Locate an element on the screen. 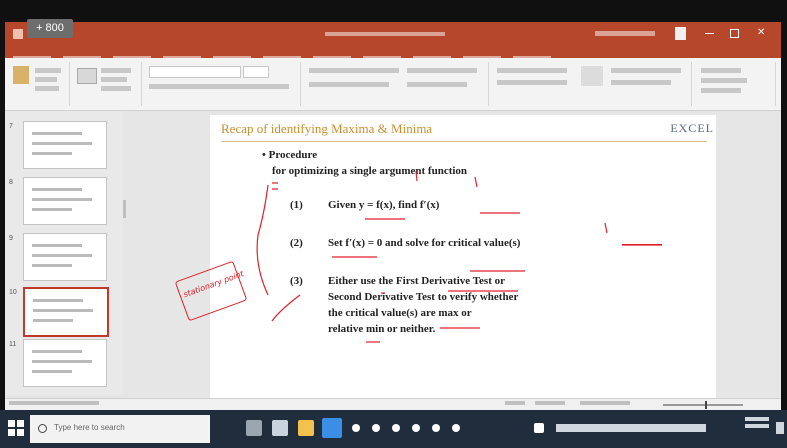  taskbar-clock is located at coordinates (757, 422).